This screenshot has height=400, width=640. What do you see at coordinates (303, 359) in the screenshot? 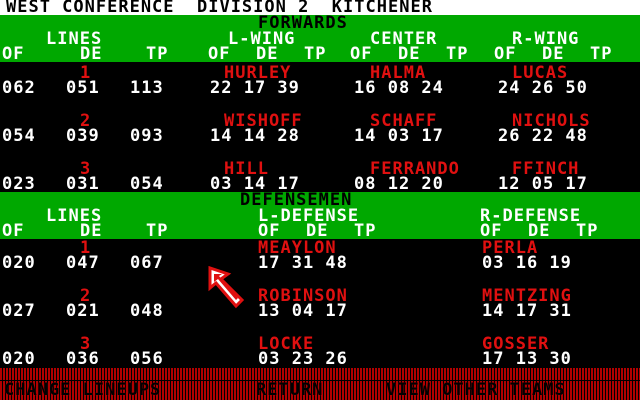
I see `left-defense-stats: 03 23 26` at bounding box center [303, 359].